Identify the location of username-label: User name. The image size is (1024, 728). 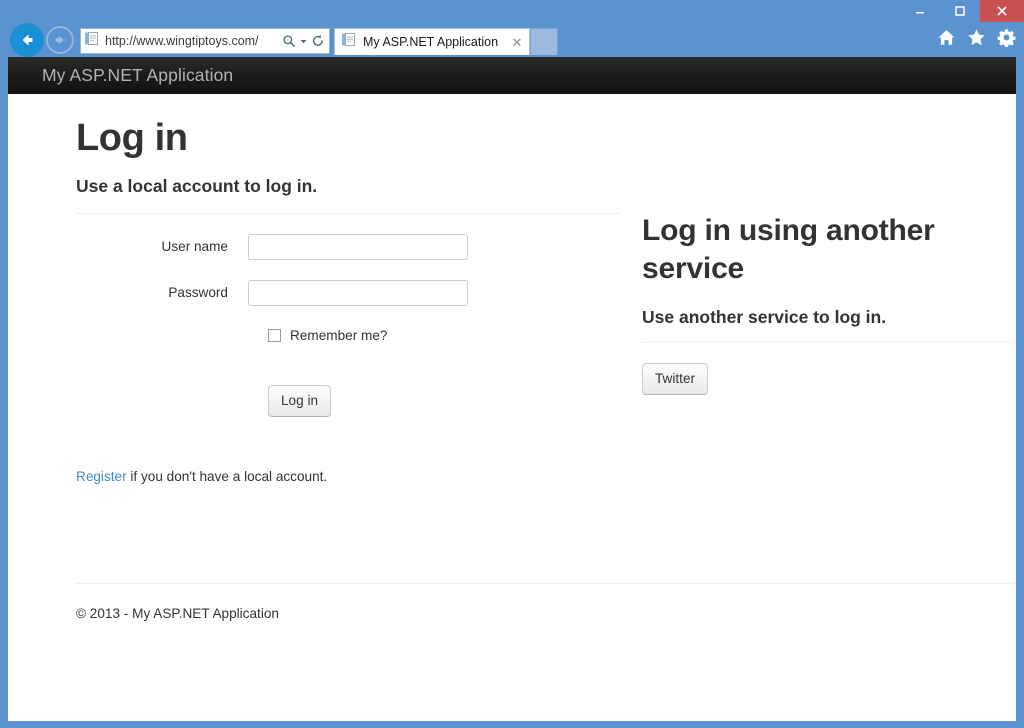
(194, 247).